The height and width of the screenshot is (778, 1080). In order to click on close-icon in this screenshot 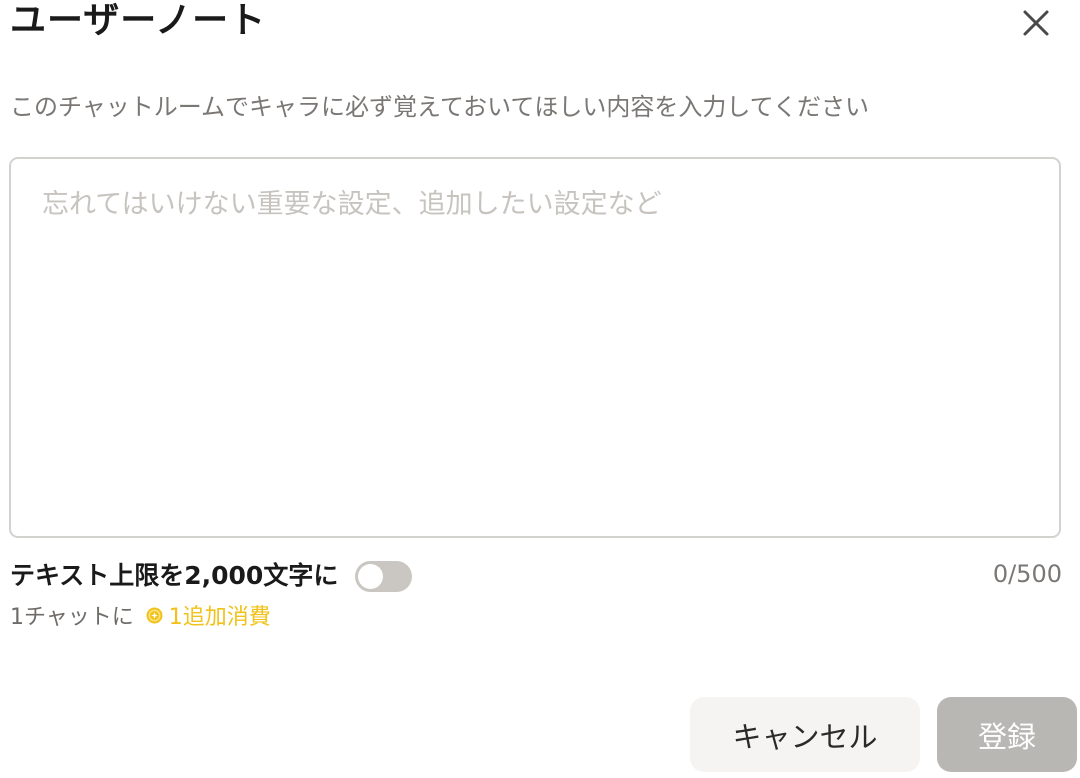, I will do `click(1036, 23)`.